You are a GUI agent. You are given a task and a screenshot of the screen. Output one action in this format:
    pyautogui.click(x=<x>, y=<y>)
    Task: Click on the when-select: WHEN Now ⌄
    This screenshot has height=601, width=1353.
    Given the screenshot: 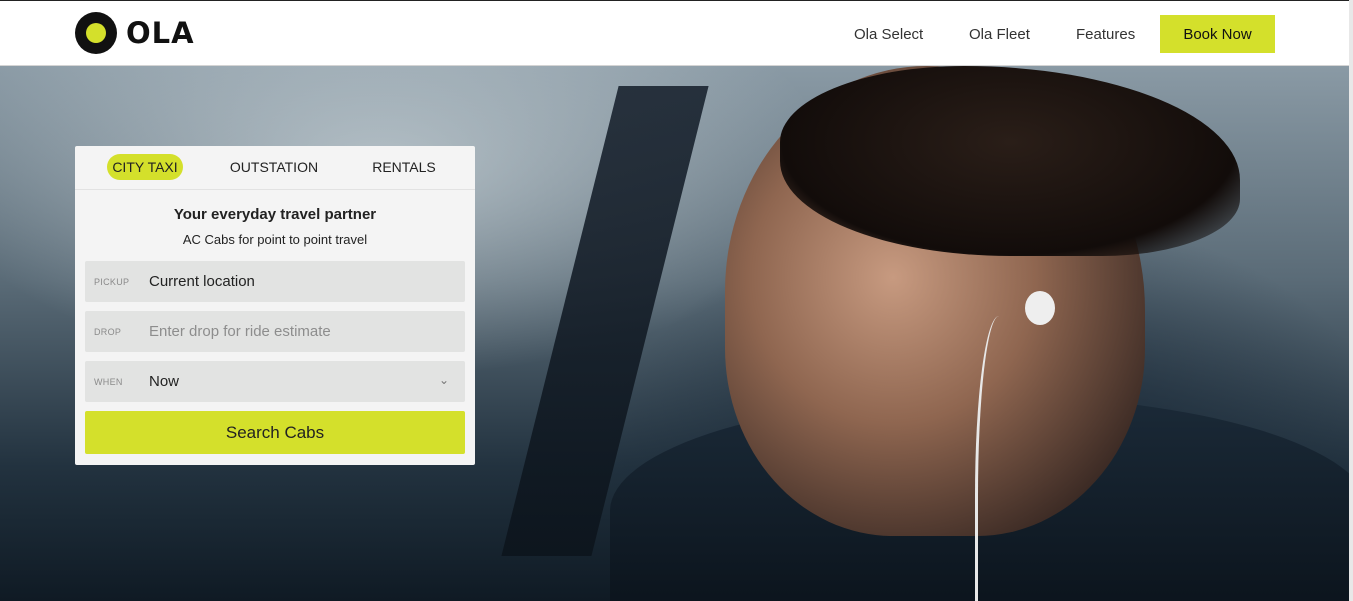 What is the action you would take?
    pyautogui.click(x=275, y=381)
    